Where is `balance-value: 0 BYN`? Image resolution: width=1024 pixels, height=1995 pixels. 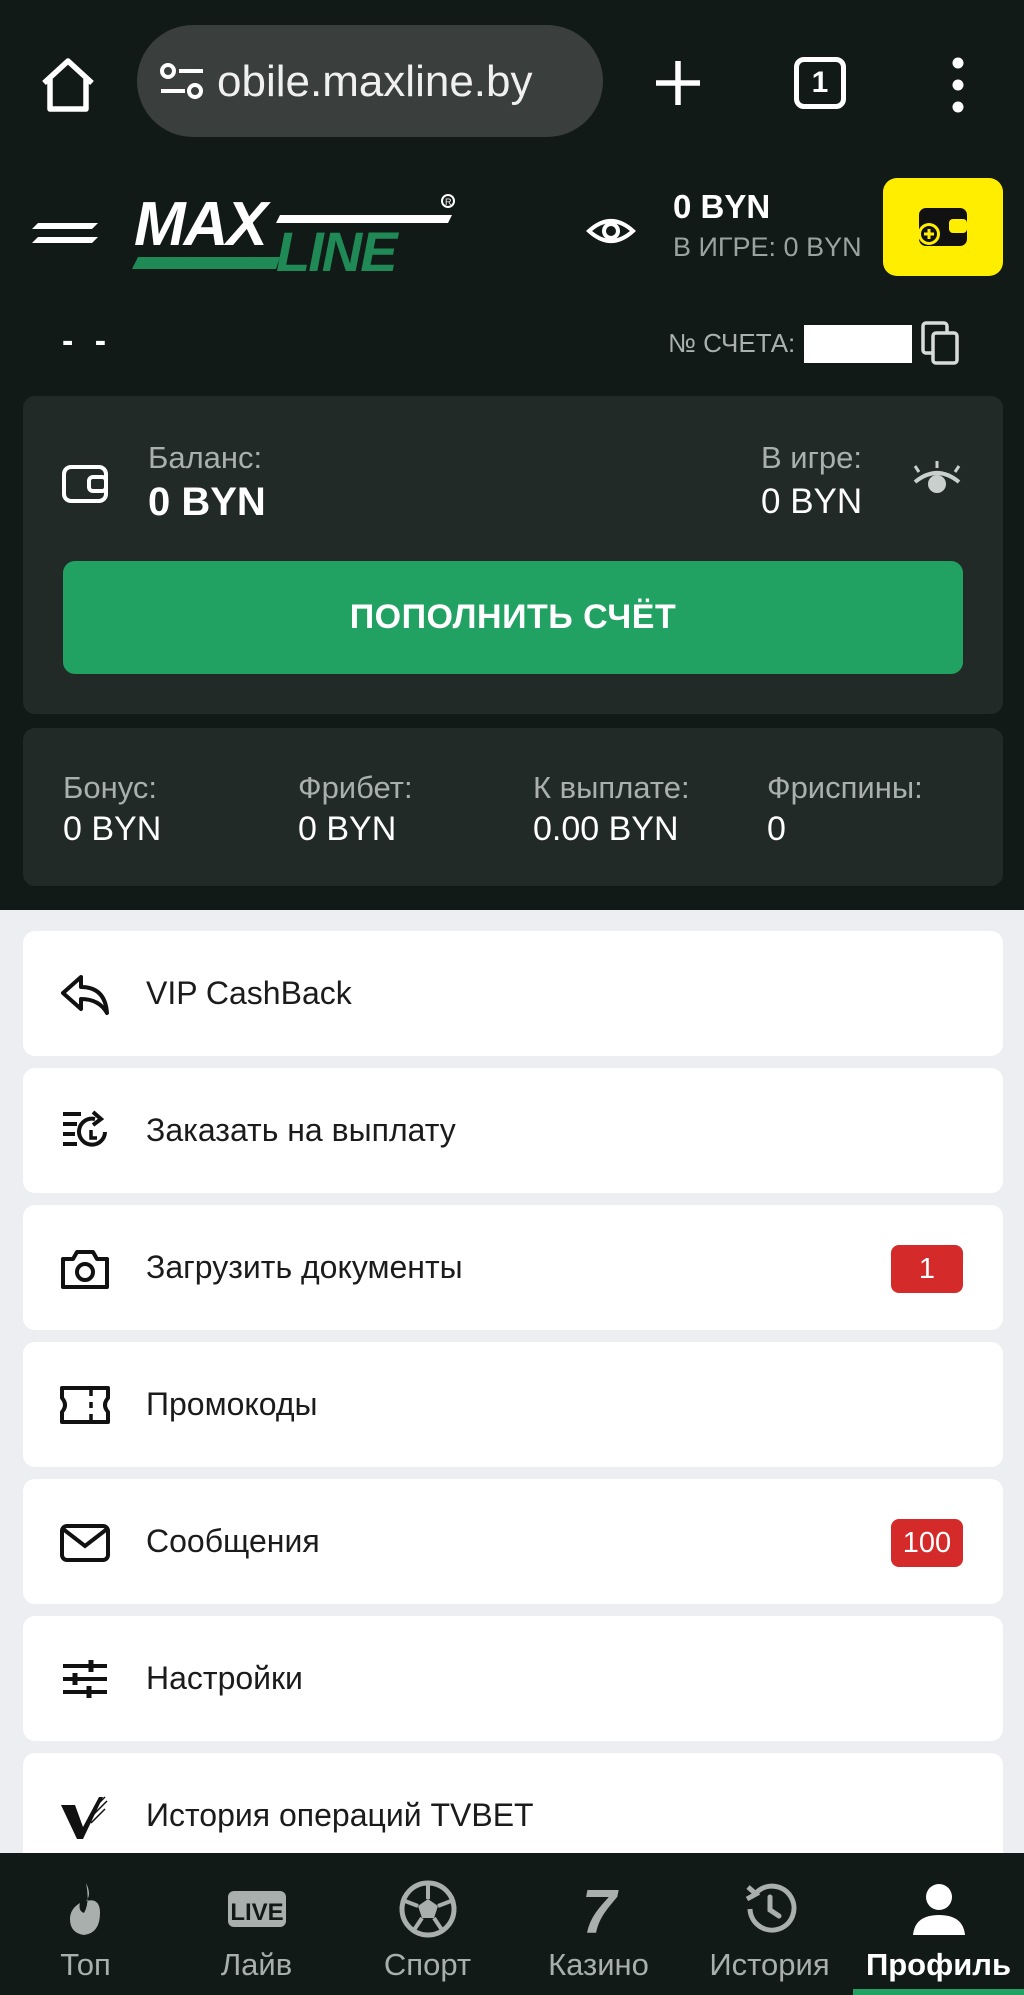
balance-value: 0 BYN is located at coordinates (207, 502).